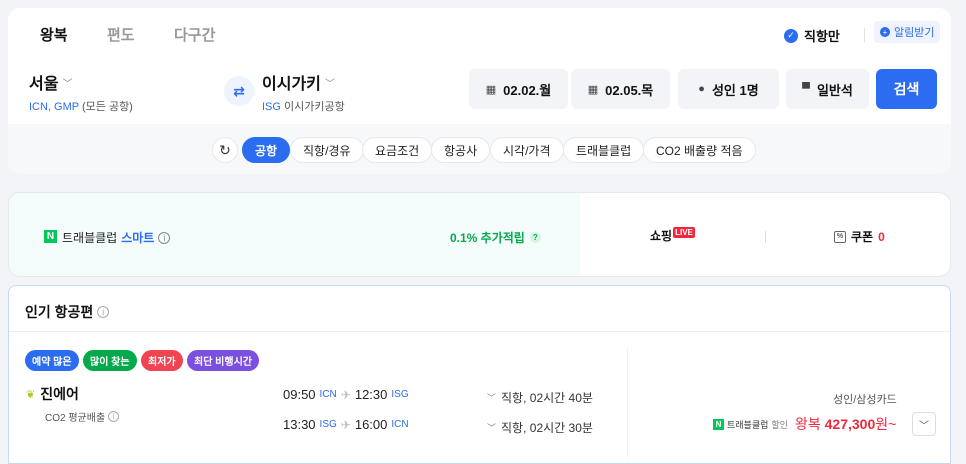 This screenshot has height=464, width=966. Describe the element at coordinates (328, 424) in the screenshot. I see `departure-code: ISG` at that location.